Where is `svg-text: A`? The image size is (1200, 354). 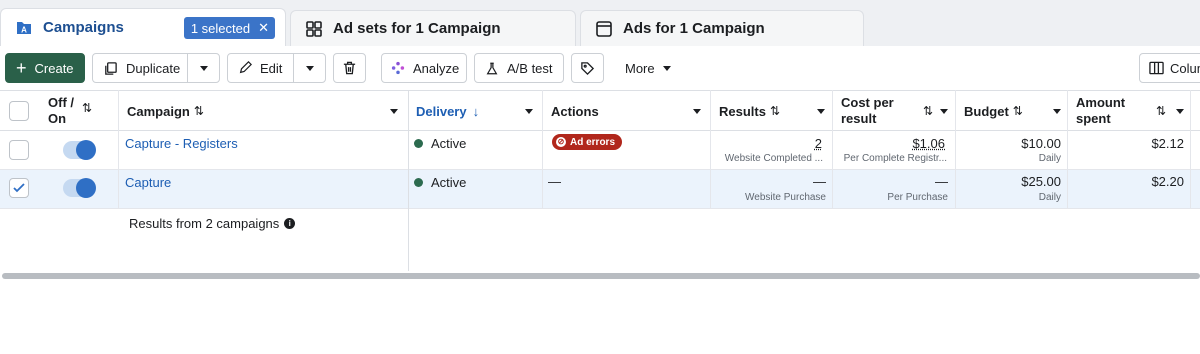
svg-text: A is located at coordinates (24, 29).